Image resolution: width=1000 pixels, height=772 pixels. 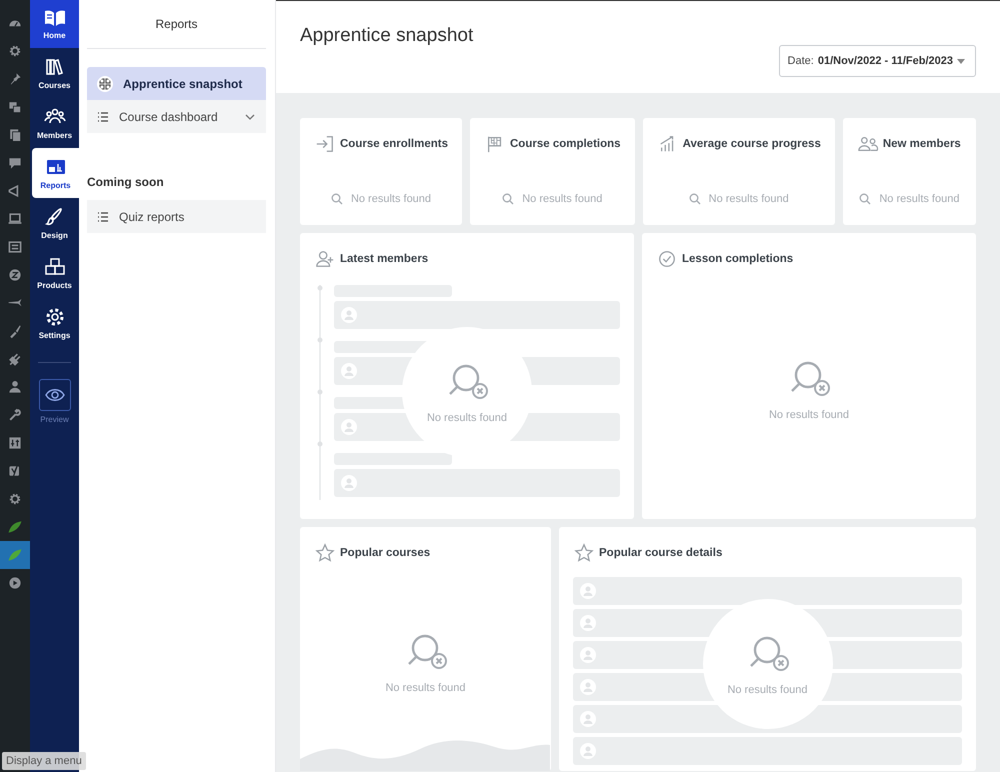 I want to click on page-title: Apprentice snapshot, so click(x=387, y=36).